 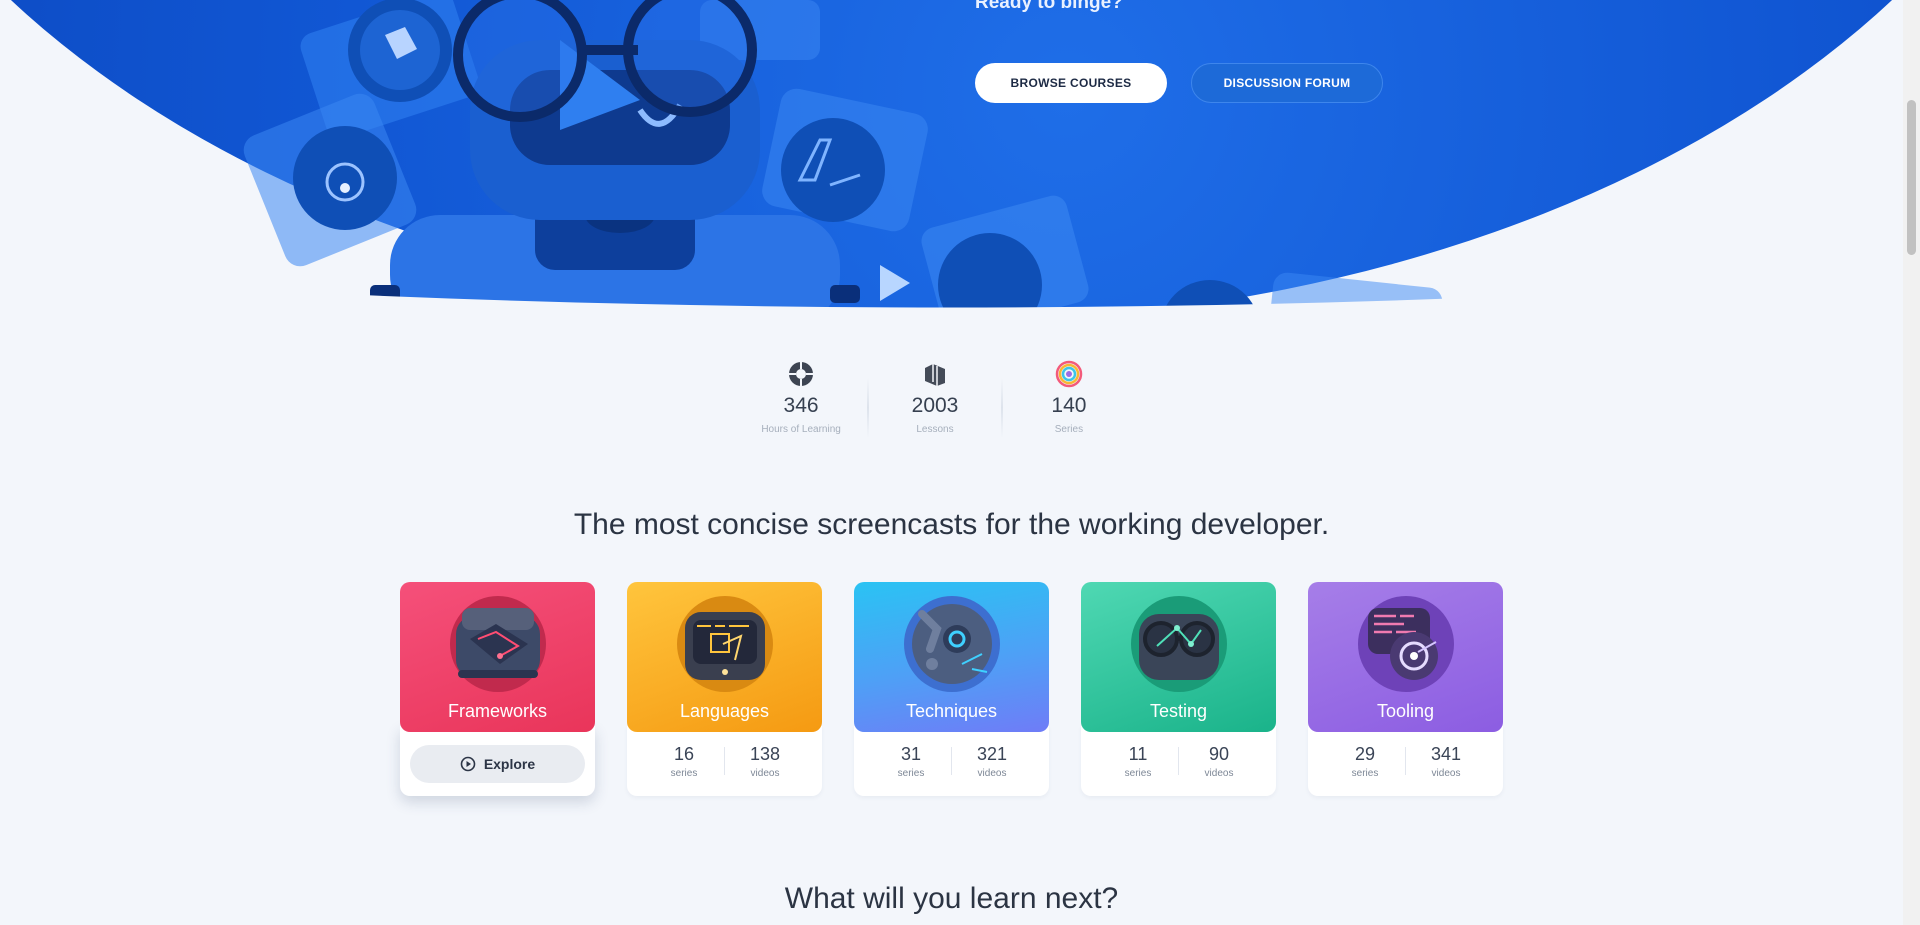 What do you see at coordinates (1178, 644) in the screenshot?
I see `testing-robot-icon` at bounding box center [1178, 644].